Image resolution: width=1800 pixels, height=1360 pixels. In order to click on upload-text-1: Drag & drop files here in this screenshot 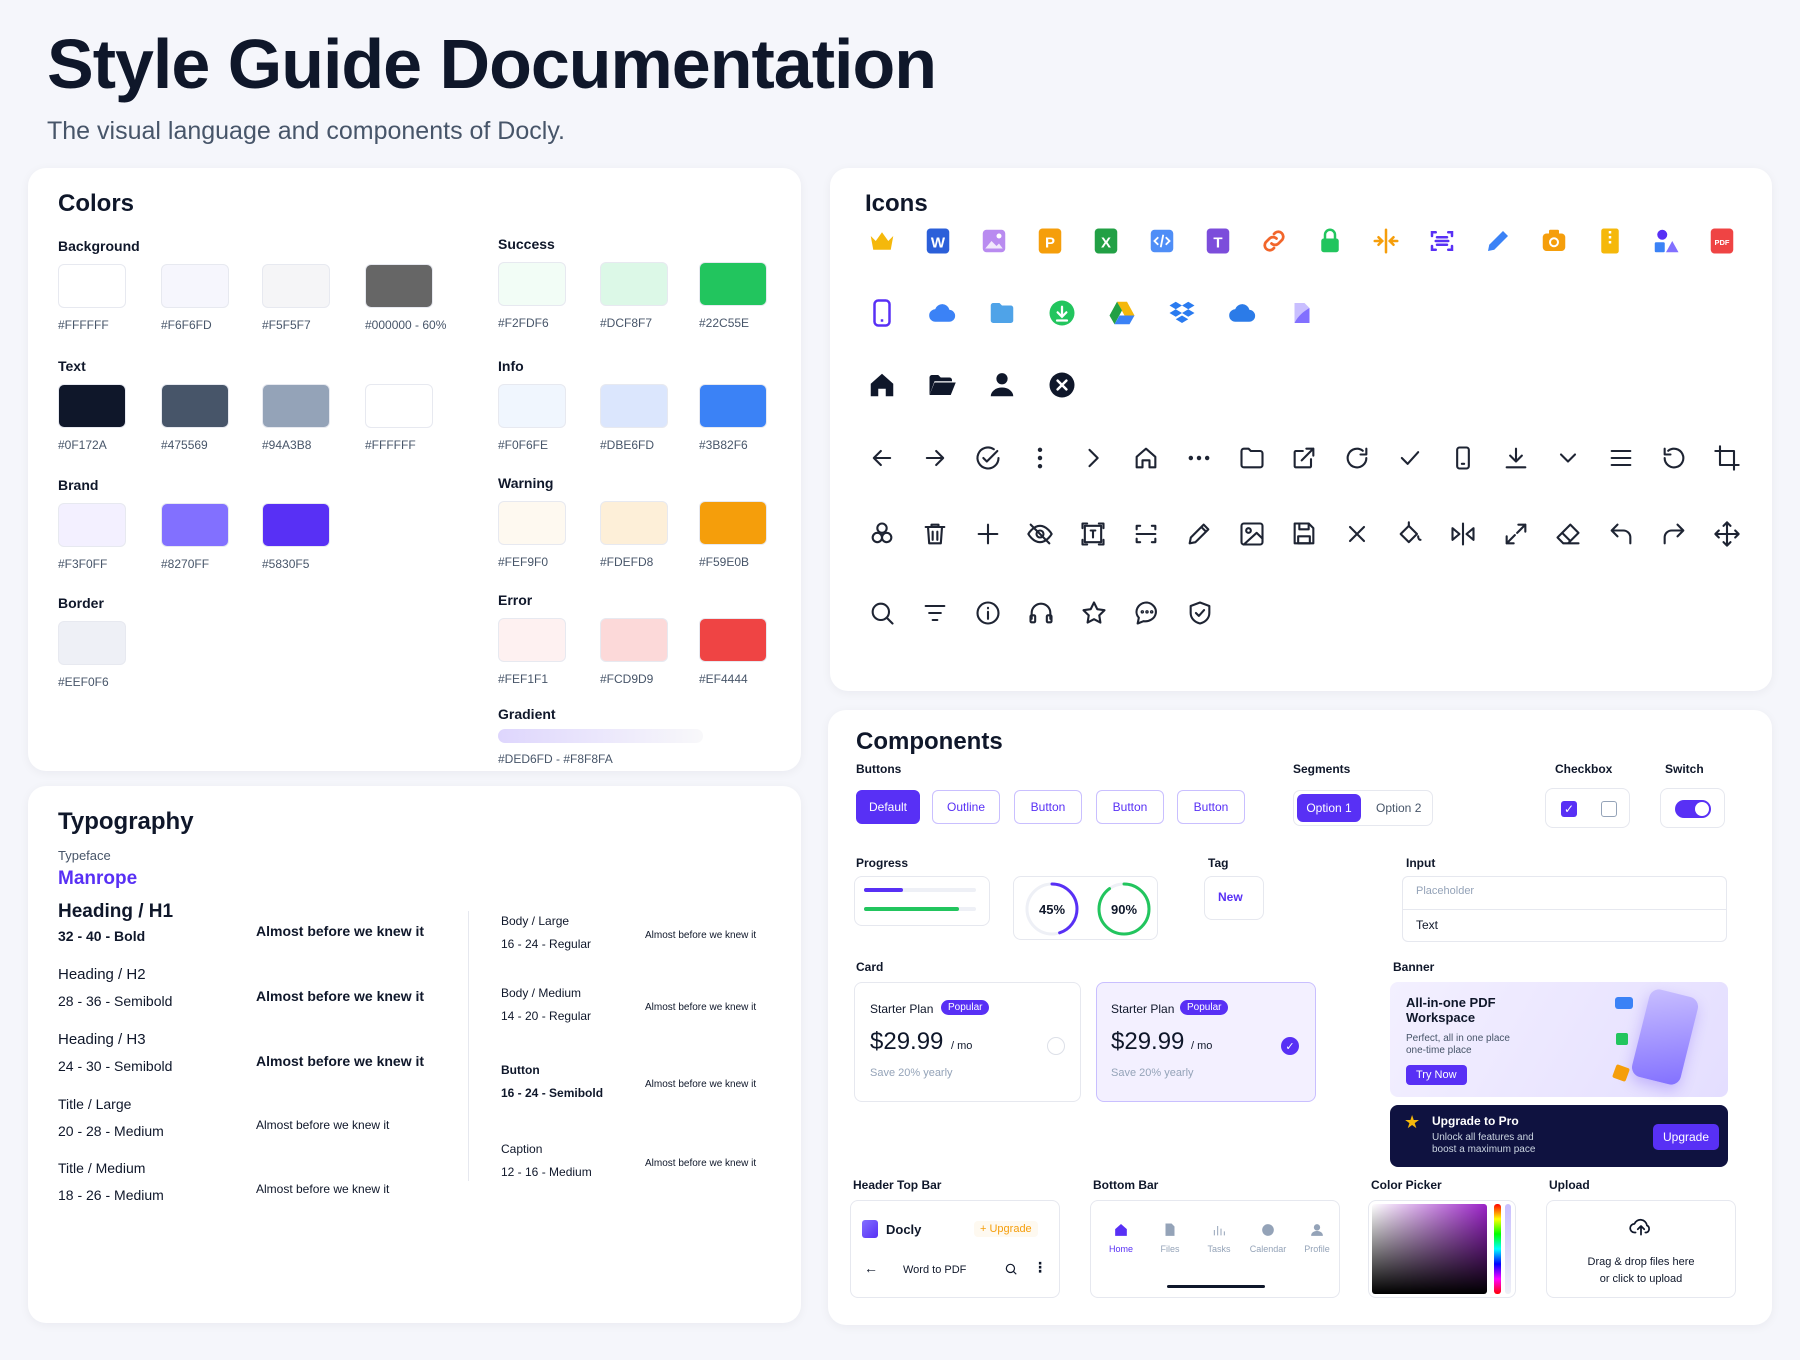, I will do `click(1641, 1262)`.